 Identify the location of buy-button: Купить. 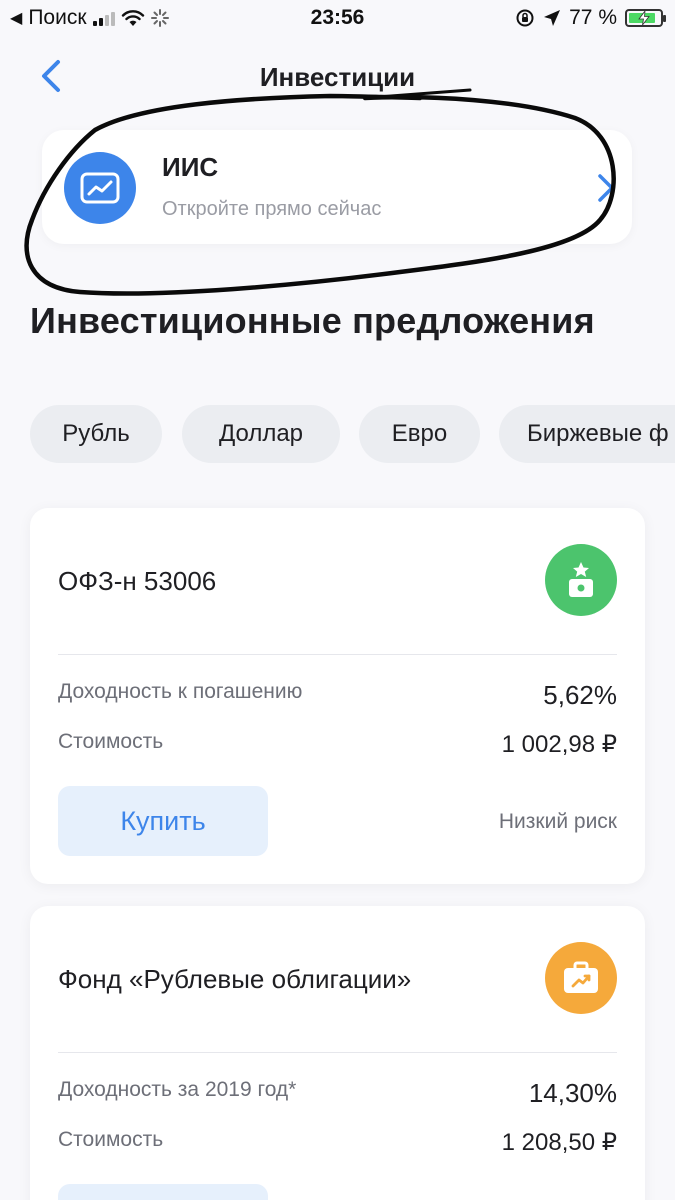
(163, 821).